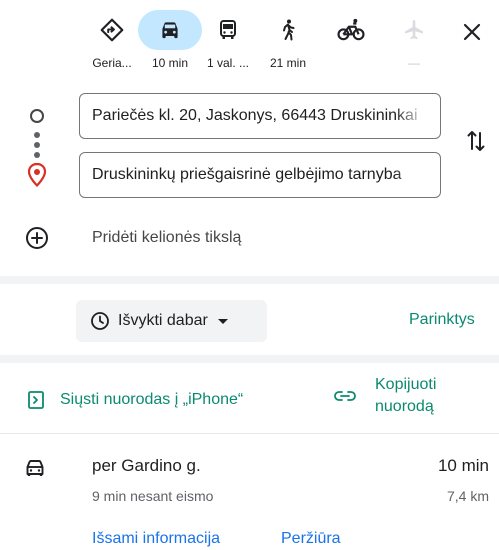  I want to click on options-link: Parinktys, so click(442, 320).